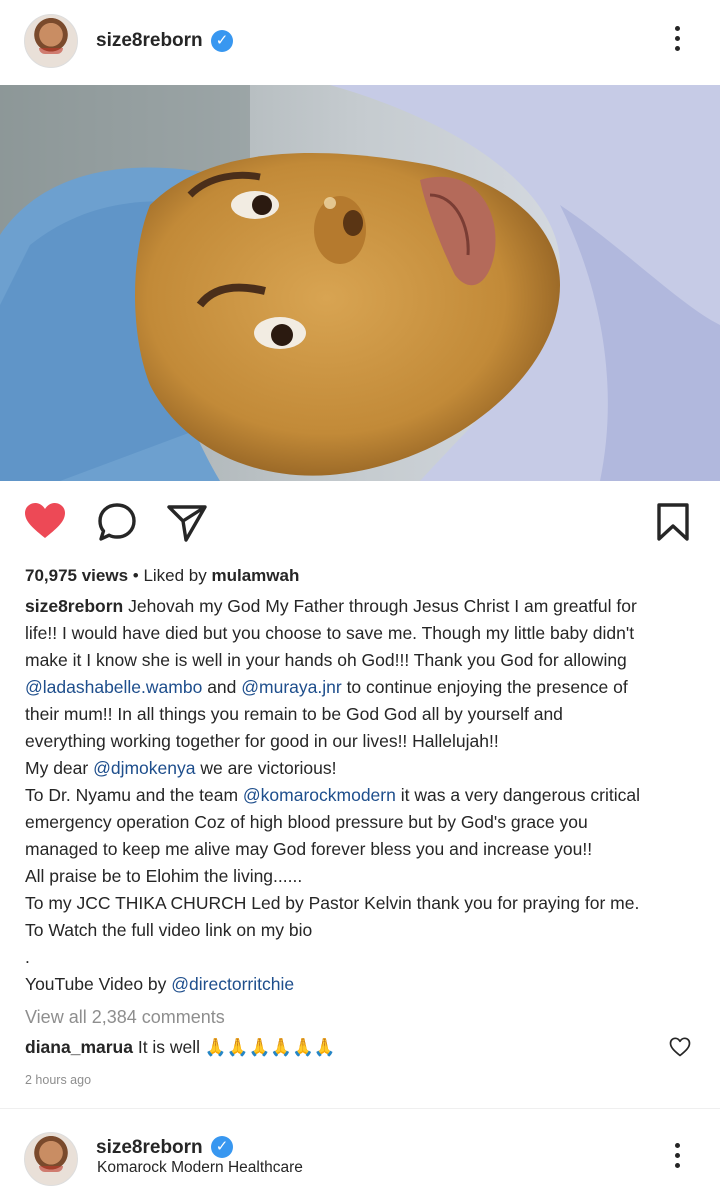 The width and height of the screenshot is (720, 1200). I want to click on next-post-avatar, so click(51, 1159).